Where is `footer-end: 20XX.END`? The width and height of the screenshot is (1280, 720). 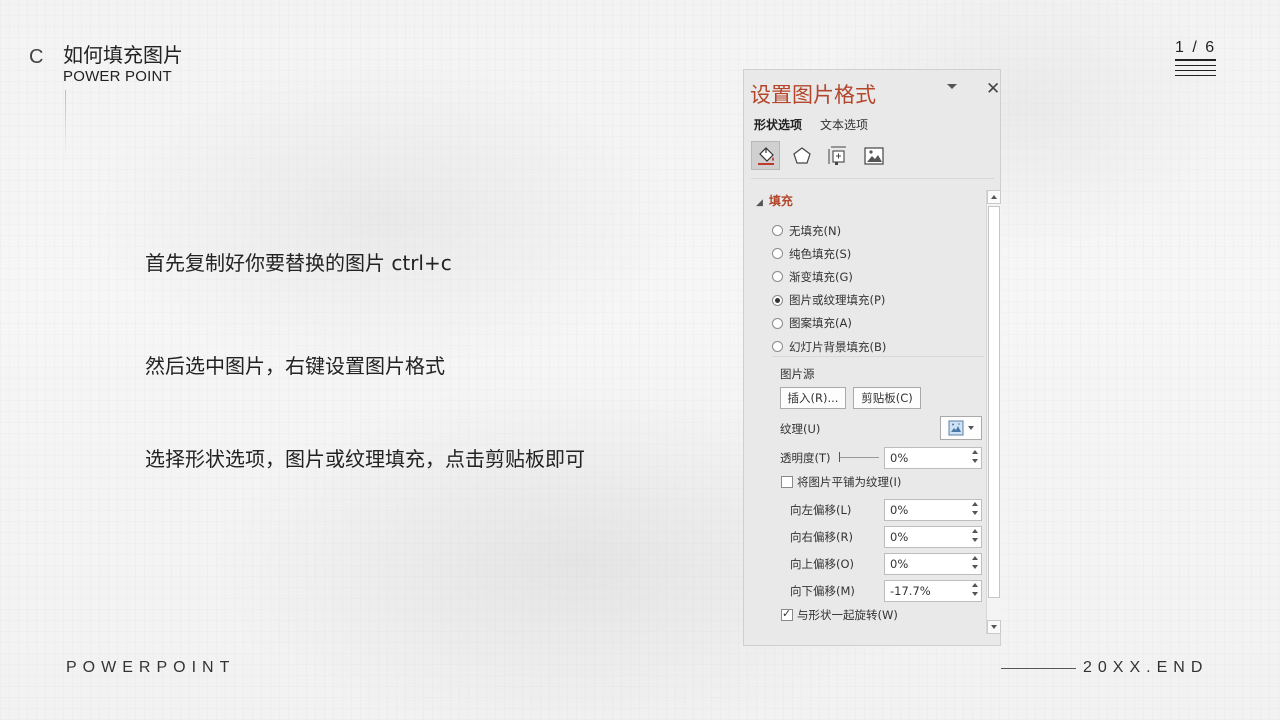
footer-end: 20XX.END is located at coordinates (1146, 667).